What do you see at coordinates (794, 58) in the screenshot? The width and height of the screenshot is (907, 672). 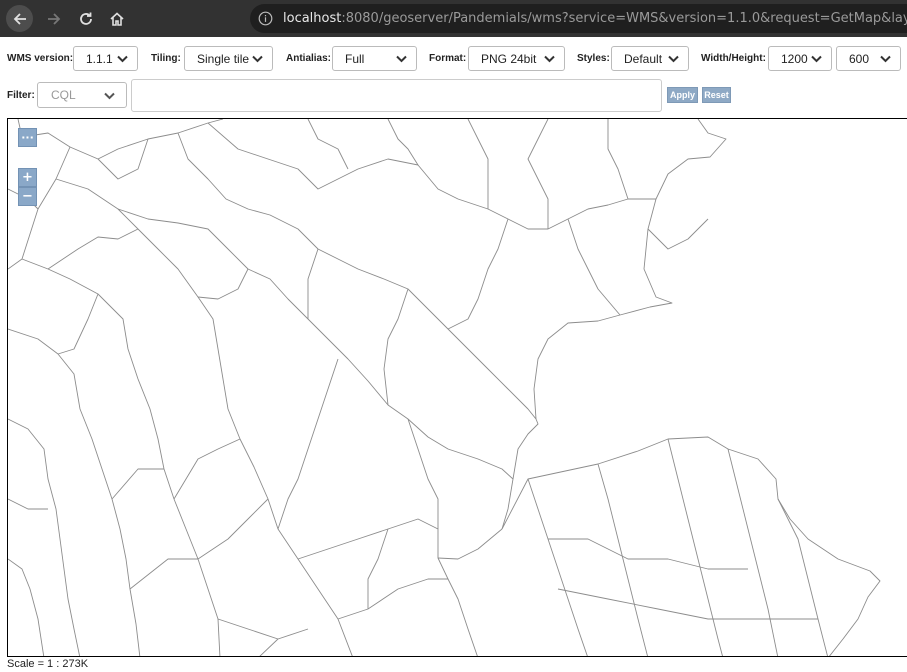 I see `width-value: 1200` at bounding box center [794, 58].